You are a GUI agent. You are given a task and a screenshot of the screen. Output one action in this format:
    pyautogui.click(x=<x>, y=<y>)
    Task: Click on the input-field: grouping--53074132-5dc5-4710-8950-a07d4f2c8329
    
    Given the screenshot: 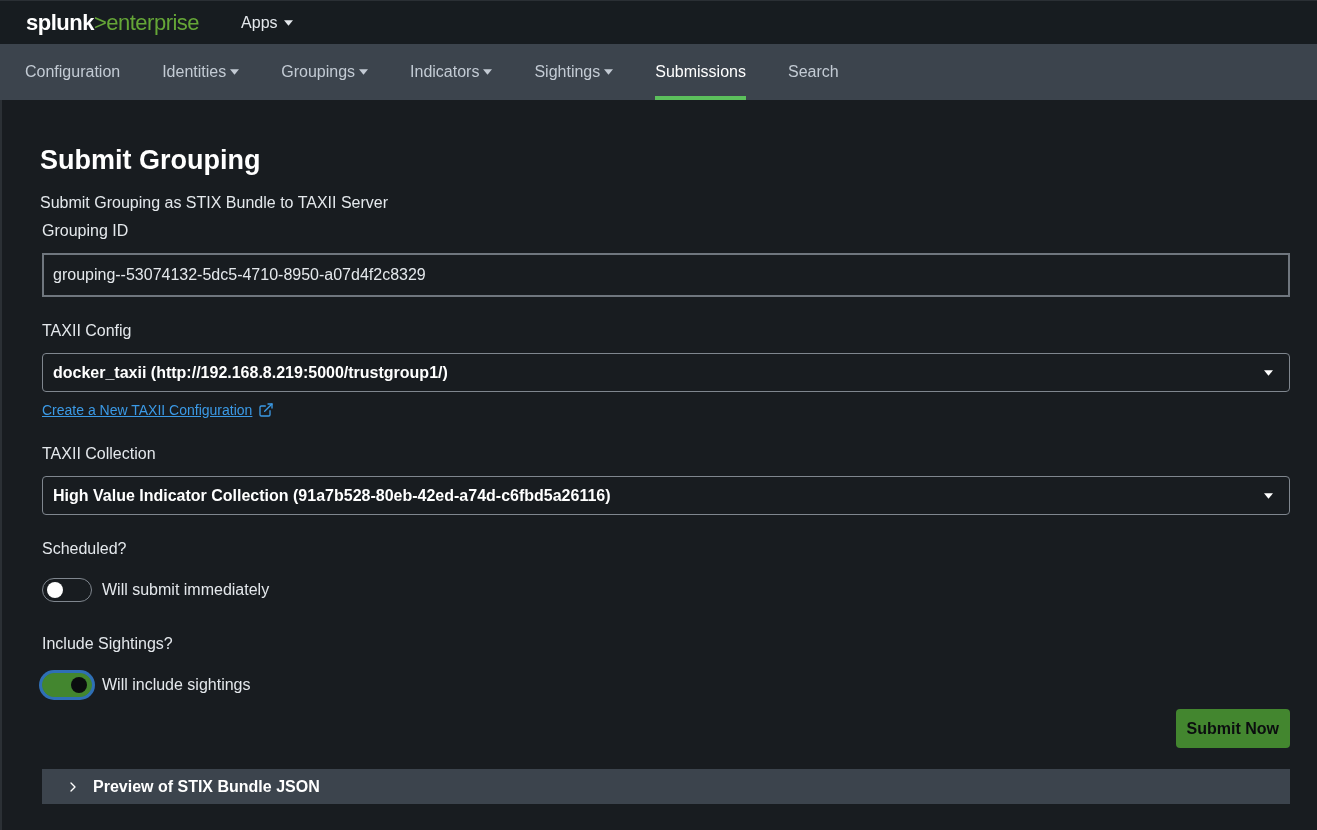 What is the action you would take?
    pyautogui.click(x=666, y=275)
    